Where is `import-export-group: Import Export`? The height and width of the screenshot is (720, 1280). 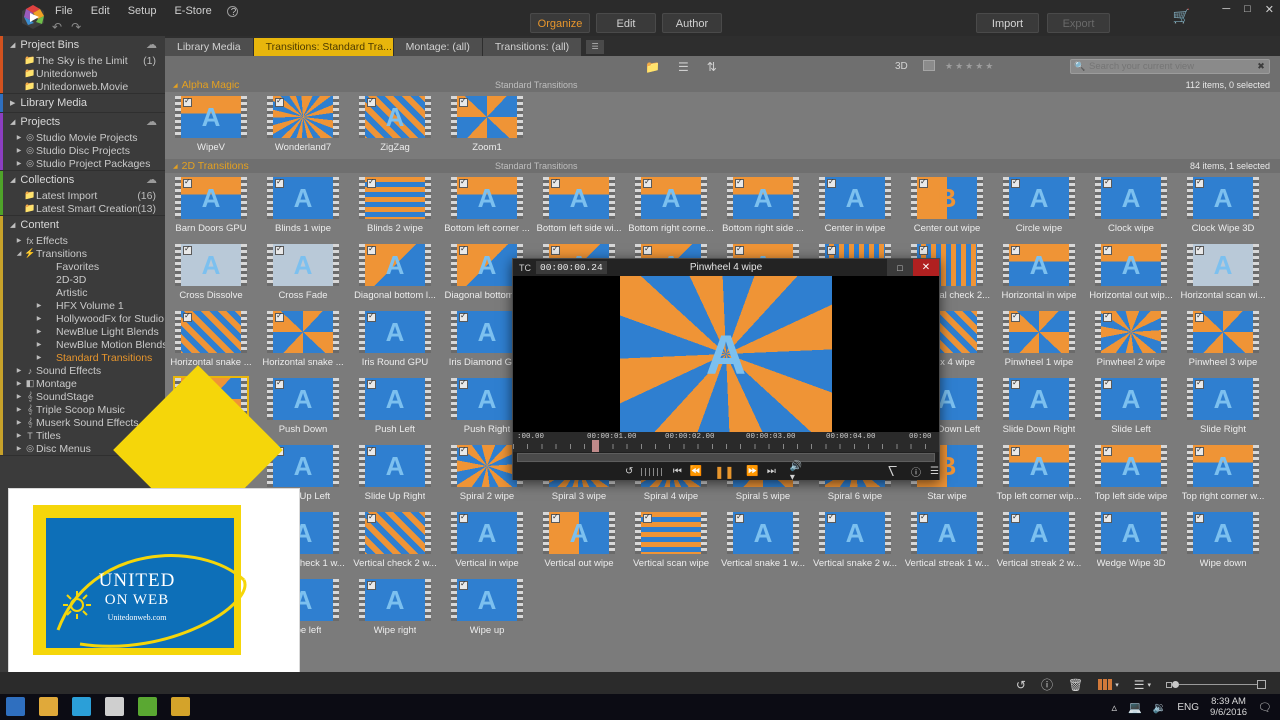
import-export-group: Import Export is located at coordinates (1043, 23).